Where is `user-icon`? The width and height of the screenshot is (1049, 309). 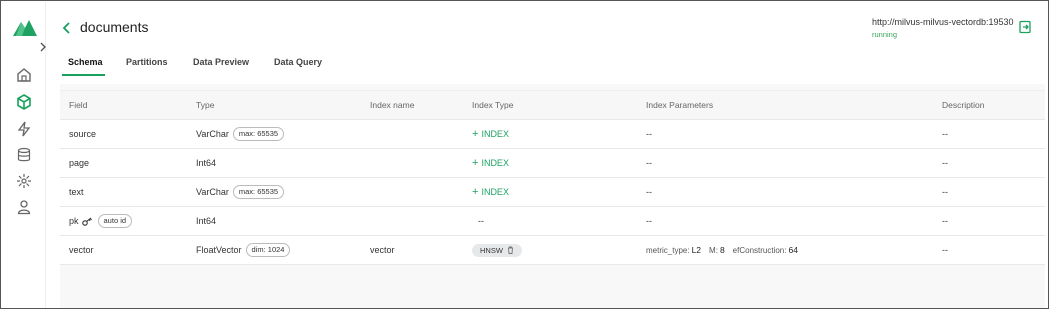
user-icon is located at coordinates (24, 207).